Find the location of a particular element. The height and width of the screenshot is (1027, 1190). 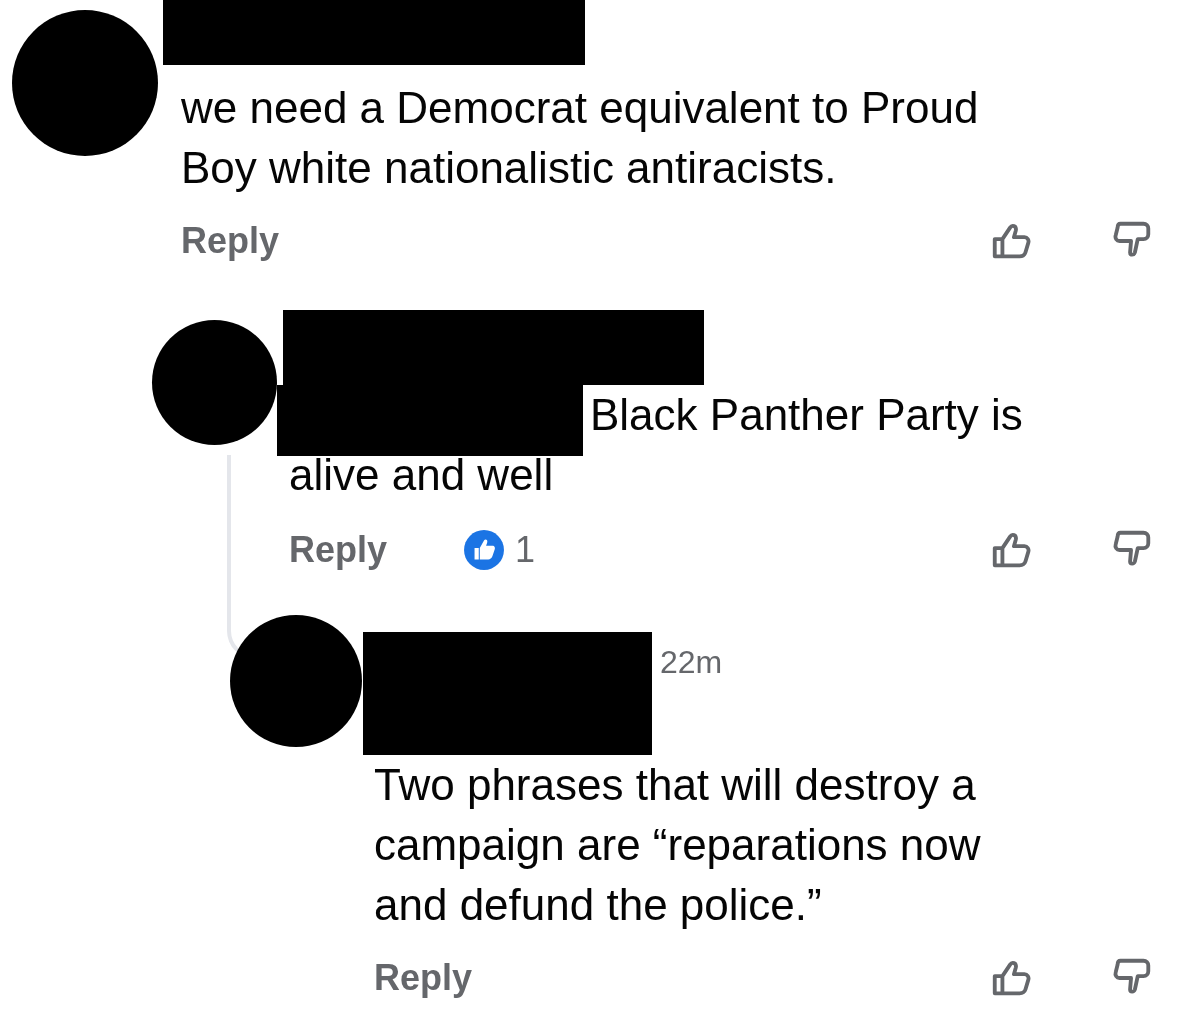

like-reaction-icon is located at coordinates (484, 550).